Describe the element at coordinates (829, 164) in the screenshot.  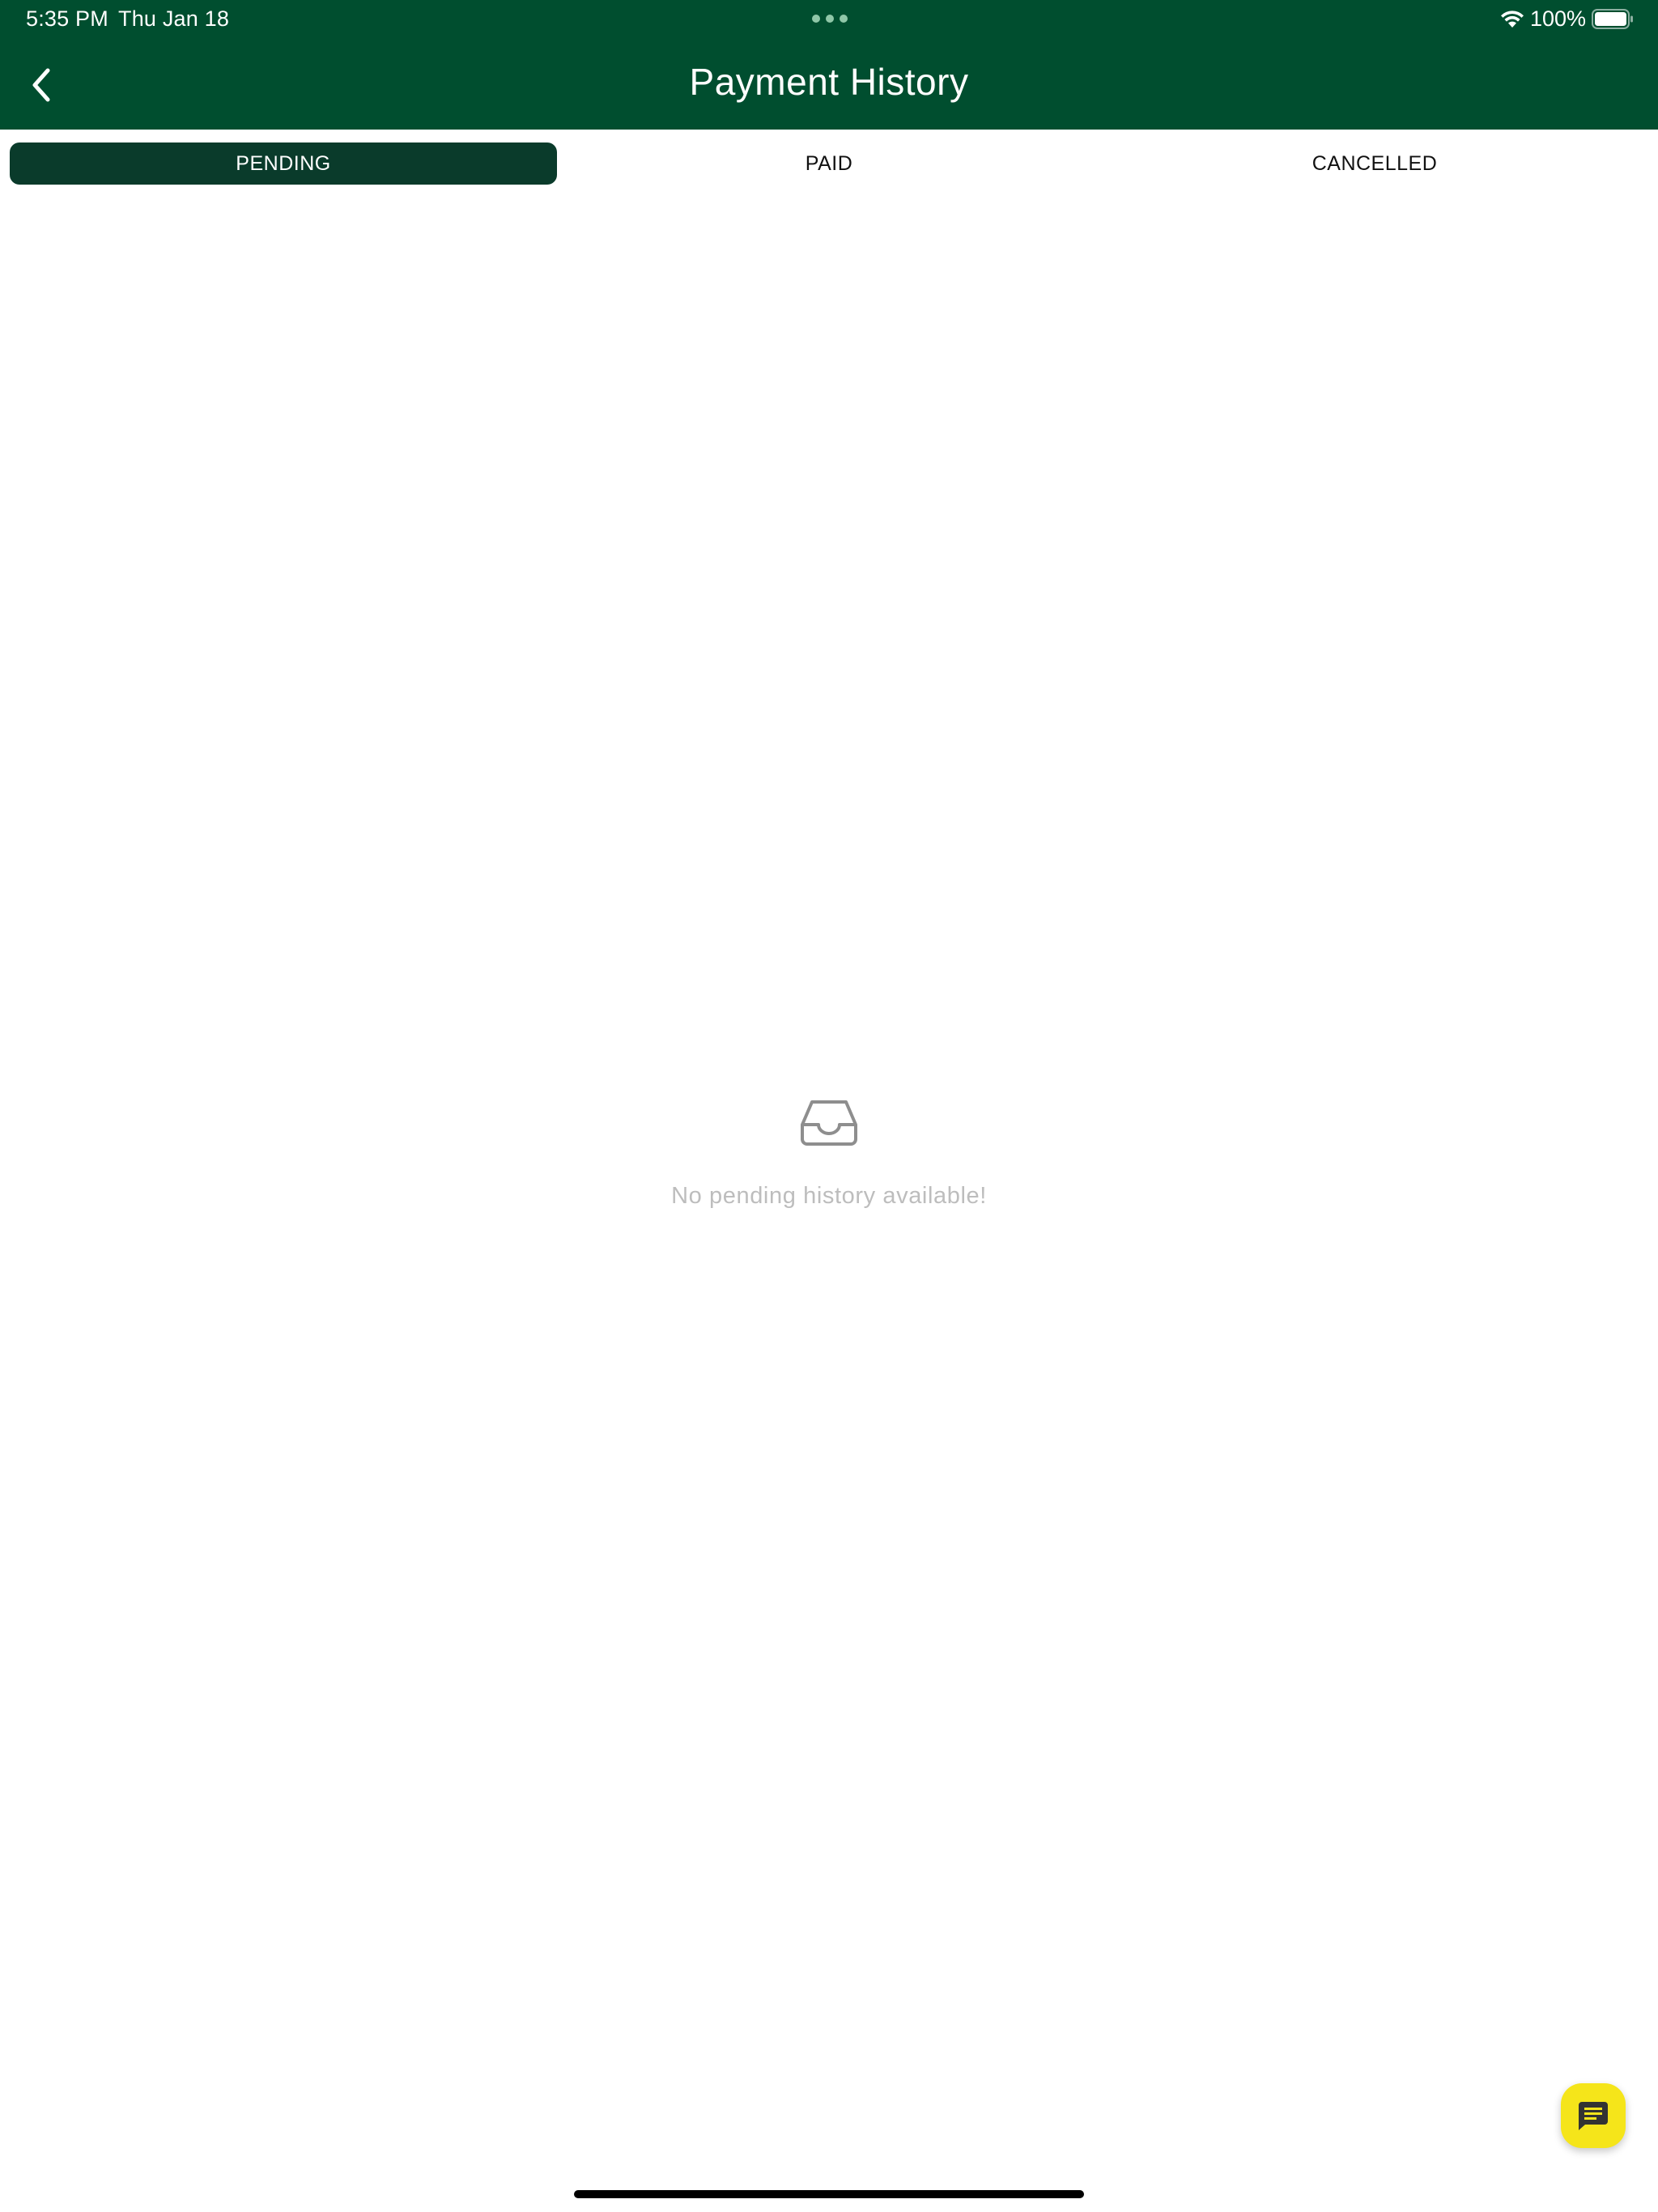
I see `tab-paid: PAID` at that location.